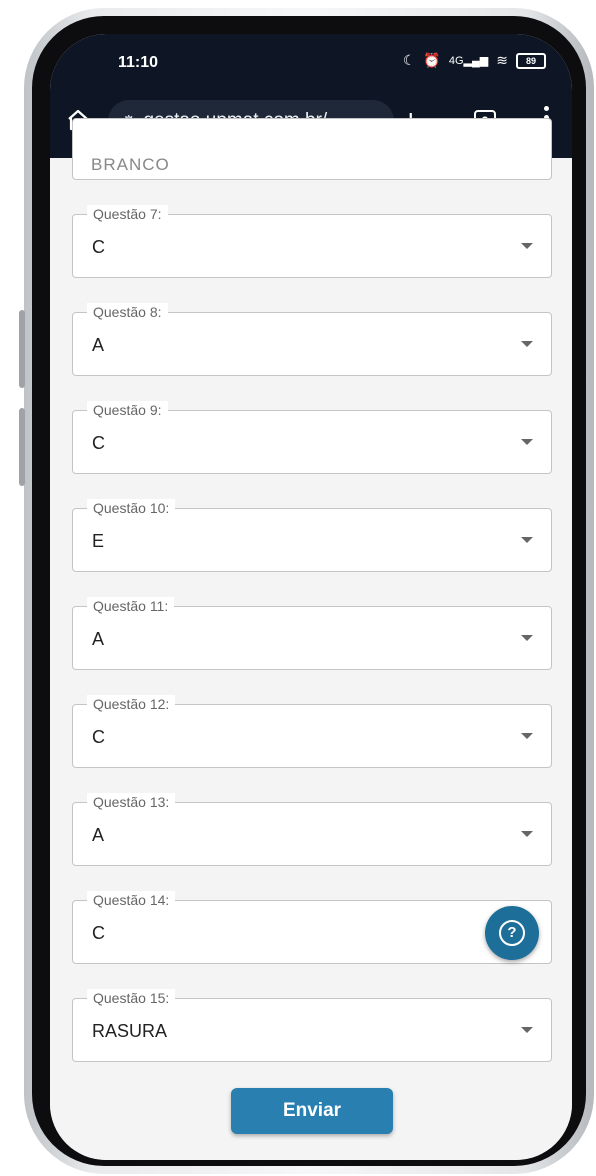 This screenshot has height=1176, width=596. What do you see at coordinates (131, 704) in the screenshot?
I see `field-label: Questão 12:` at bounding box center [131, 704].